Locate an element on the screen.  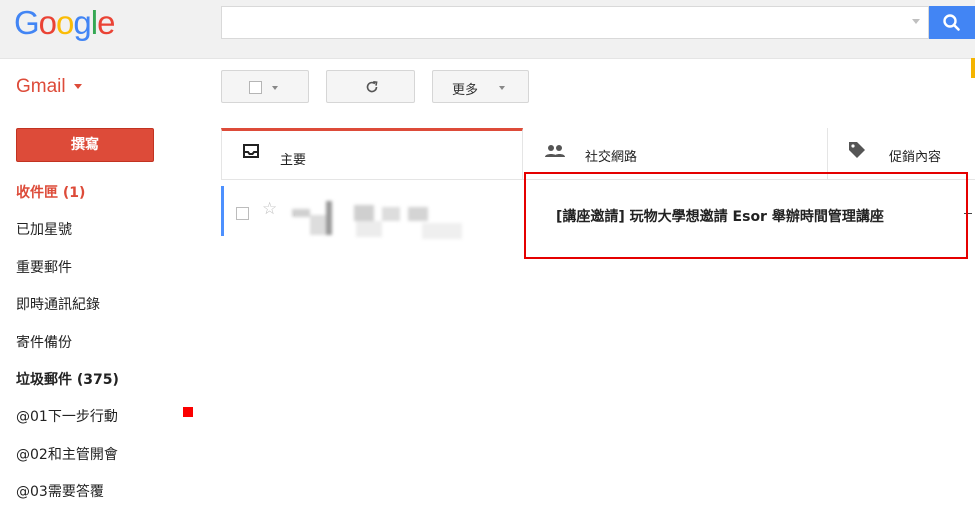
more-label: 更多 is located at coordinates (465, 90).